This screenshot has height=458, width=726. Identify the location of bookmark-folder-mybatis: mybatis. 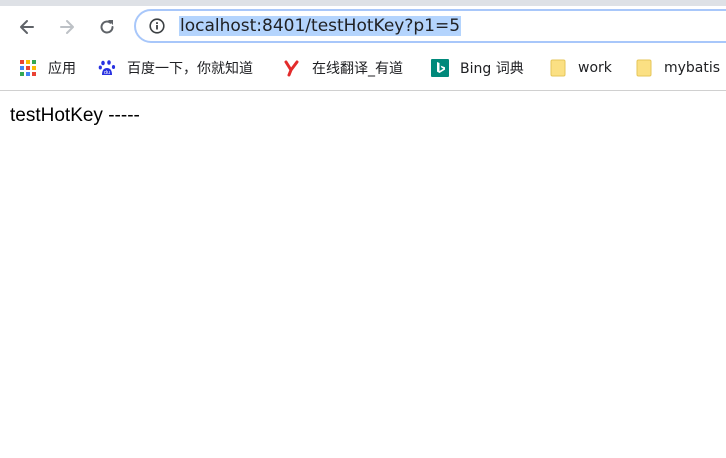
(677, 68).